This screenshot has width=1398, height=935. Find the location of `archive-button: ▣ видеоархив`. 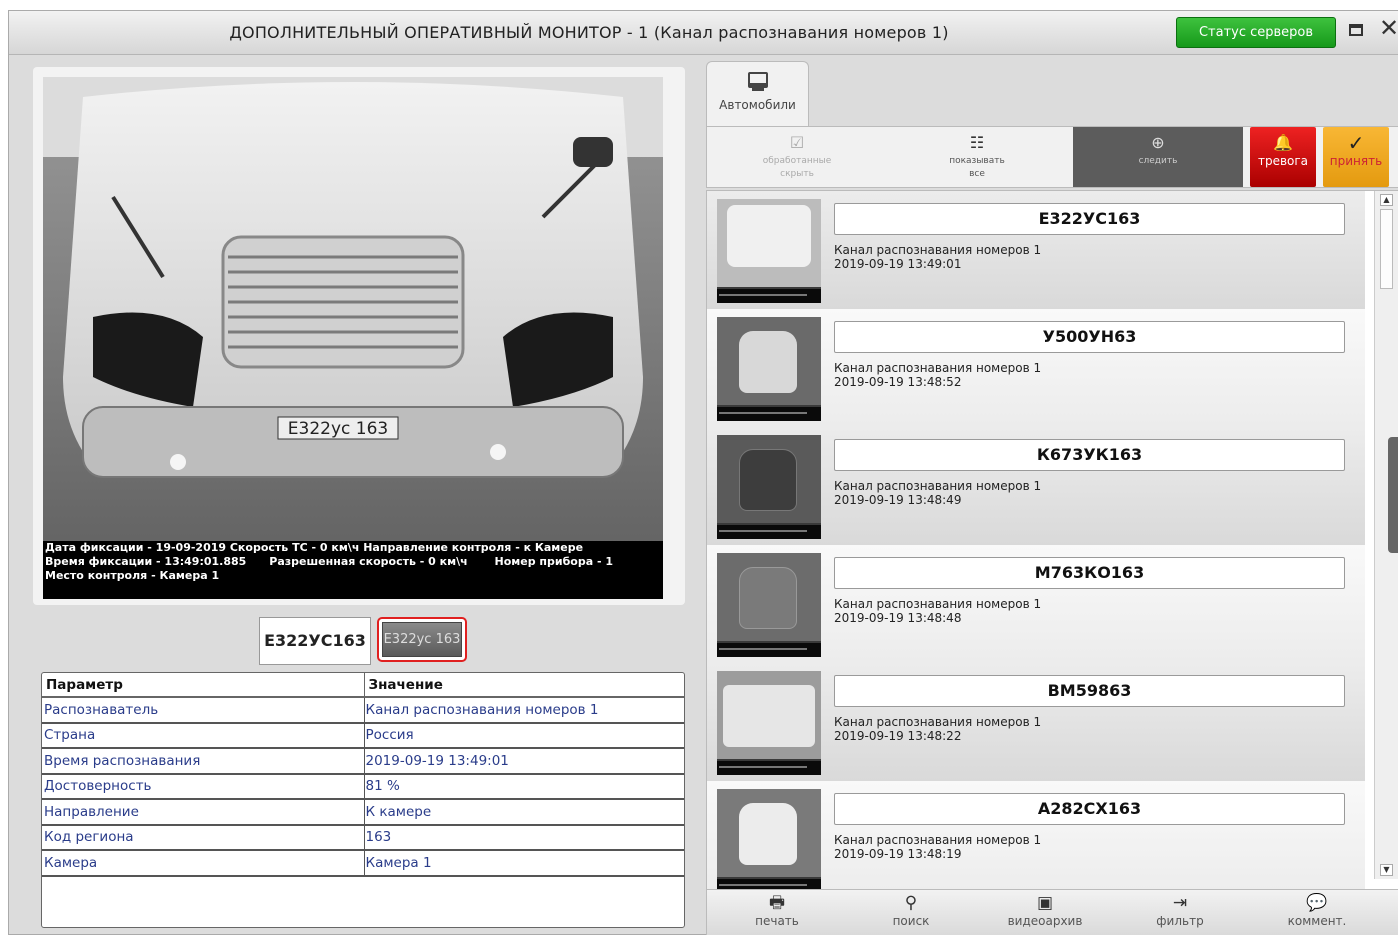

archive-button: ▣ видеоархив is located at coordinates (1045, 910).